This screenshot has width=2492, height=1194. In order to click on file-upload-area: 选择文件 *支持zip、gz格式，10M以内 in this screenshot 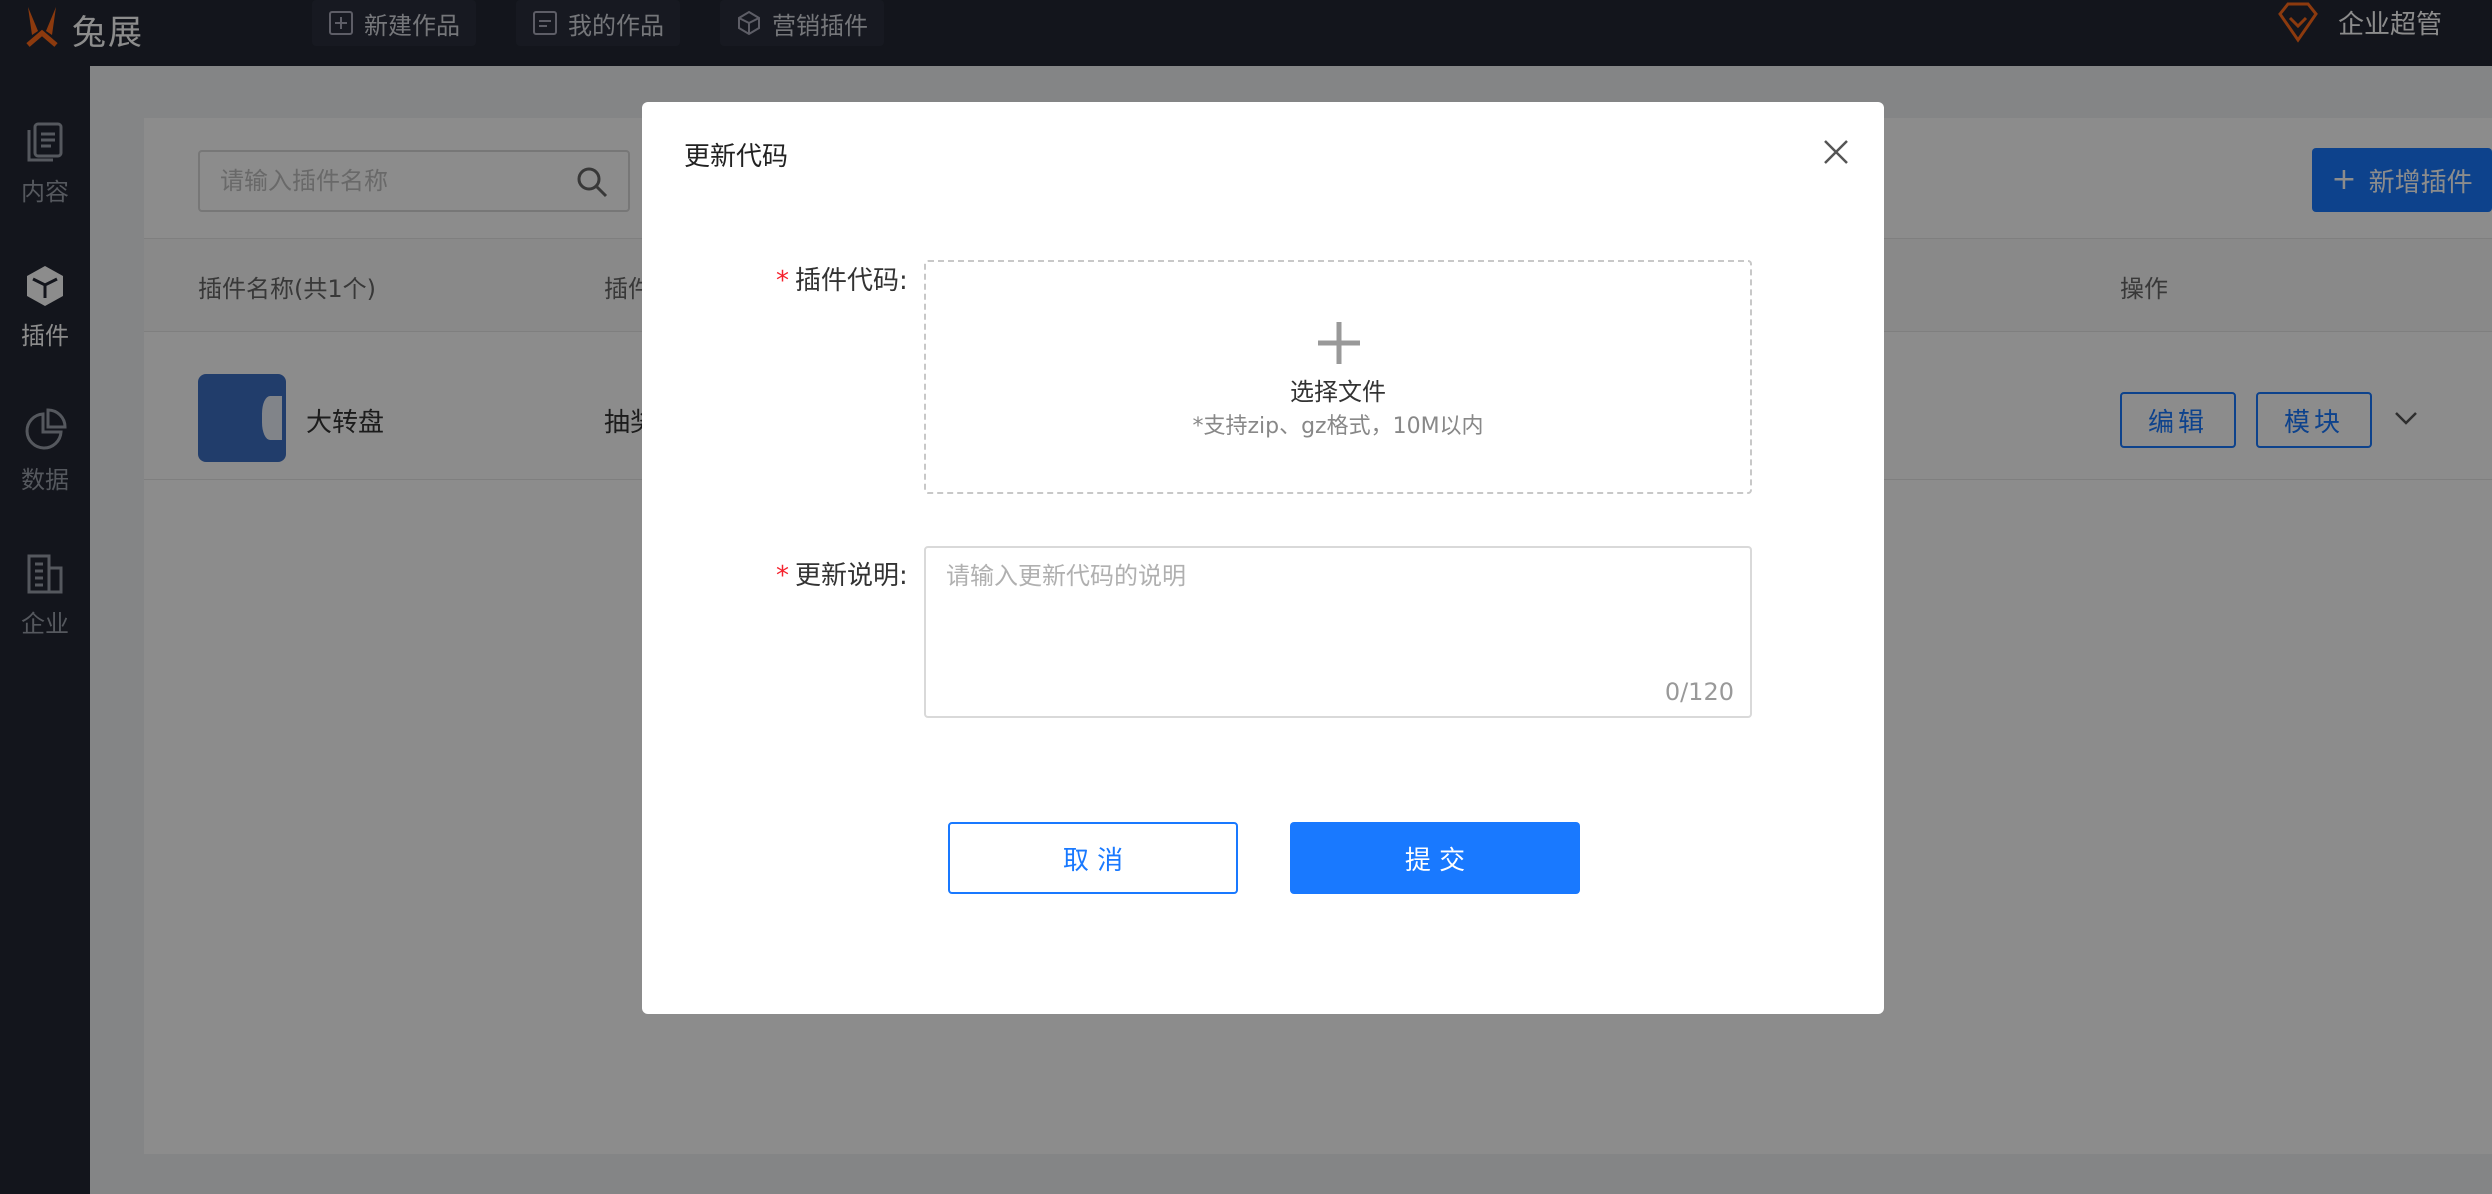, I will do `click(1338, 377)`.